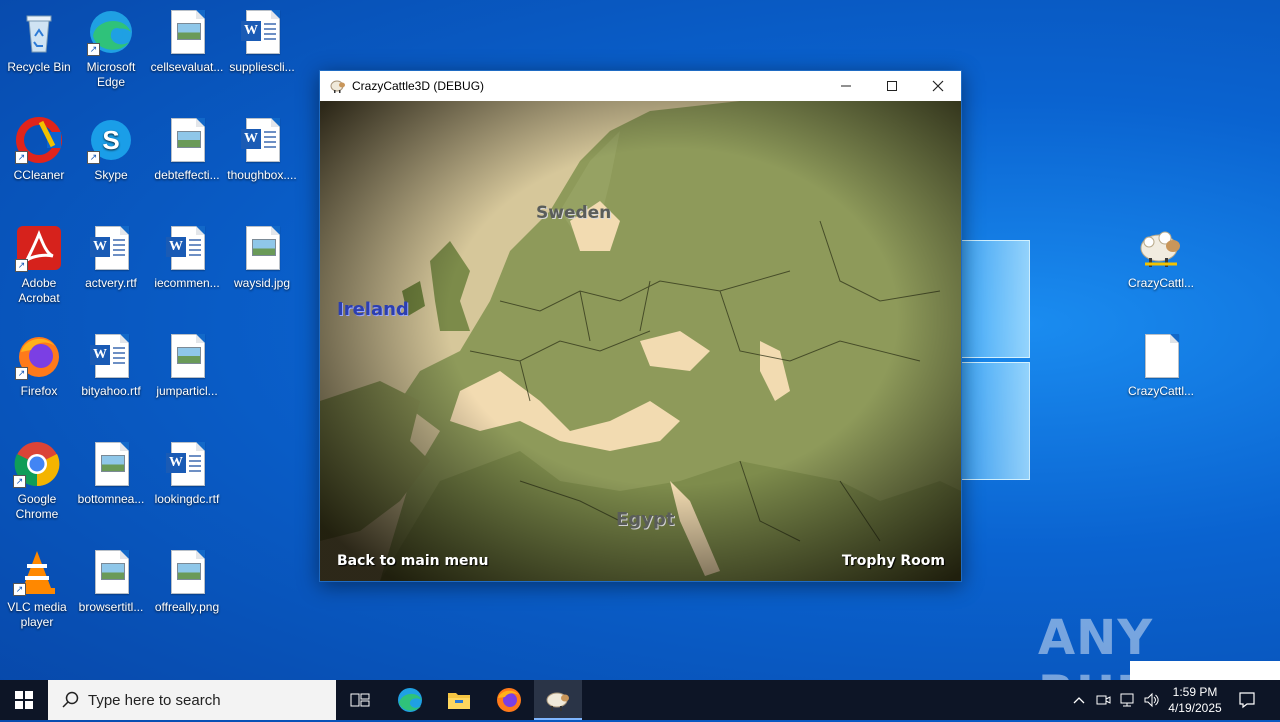  I want to click on crazycattle-icon, so click(557, 701).